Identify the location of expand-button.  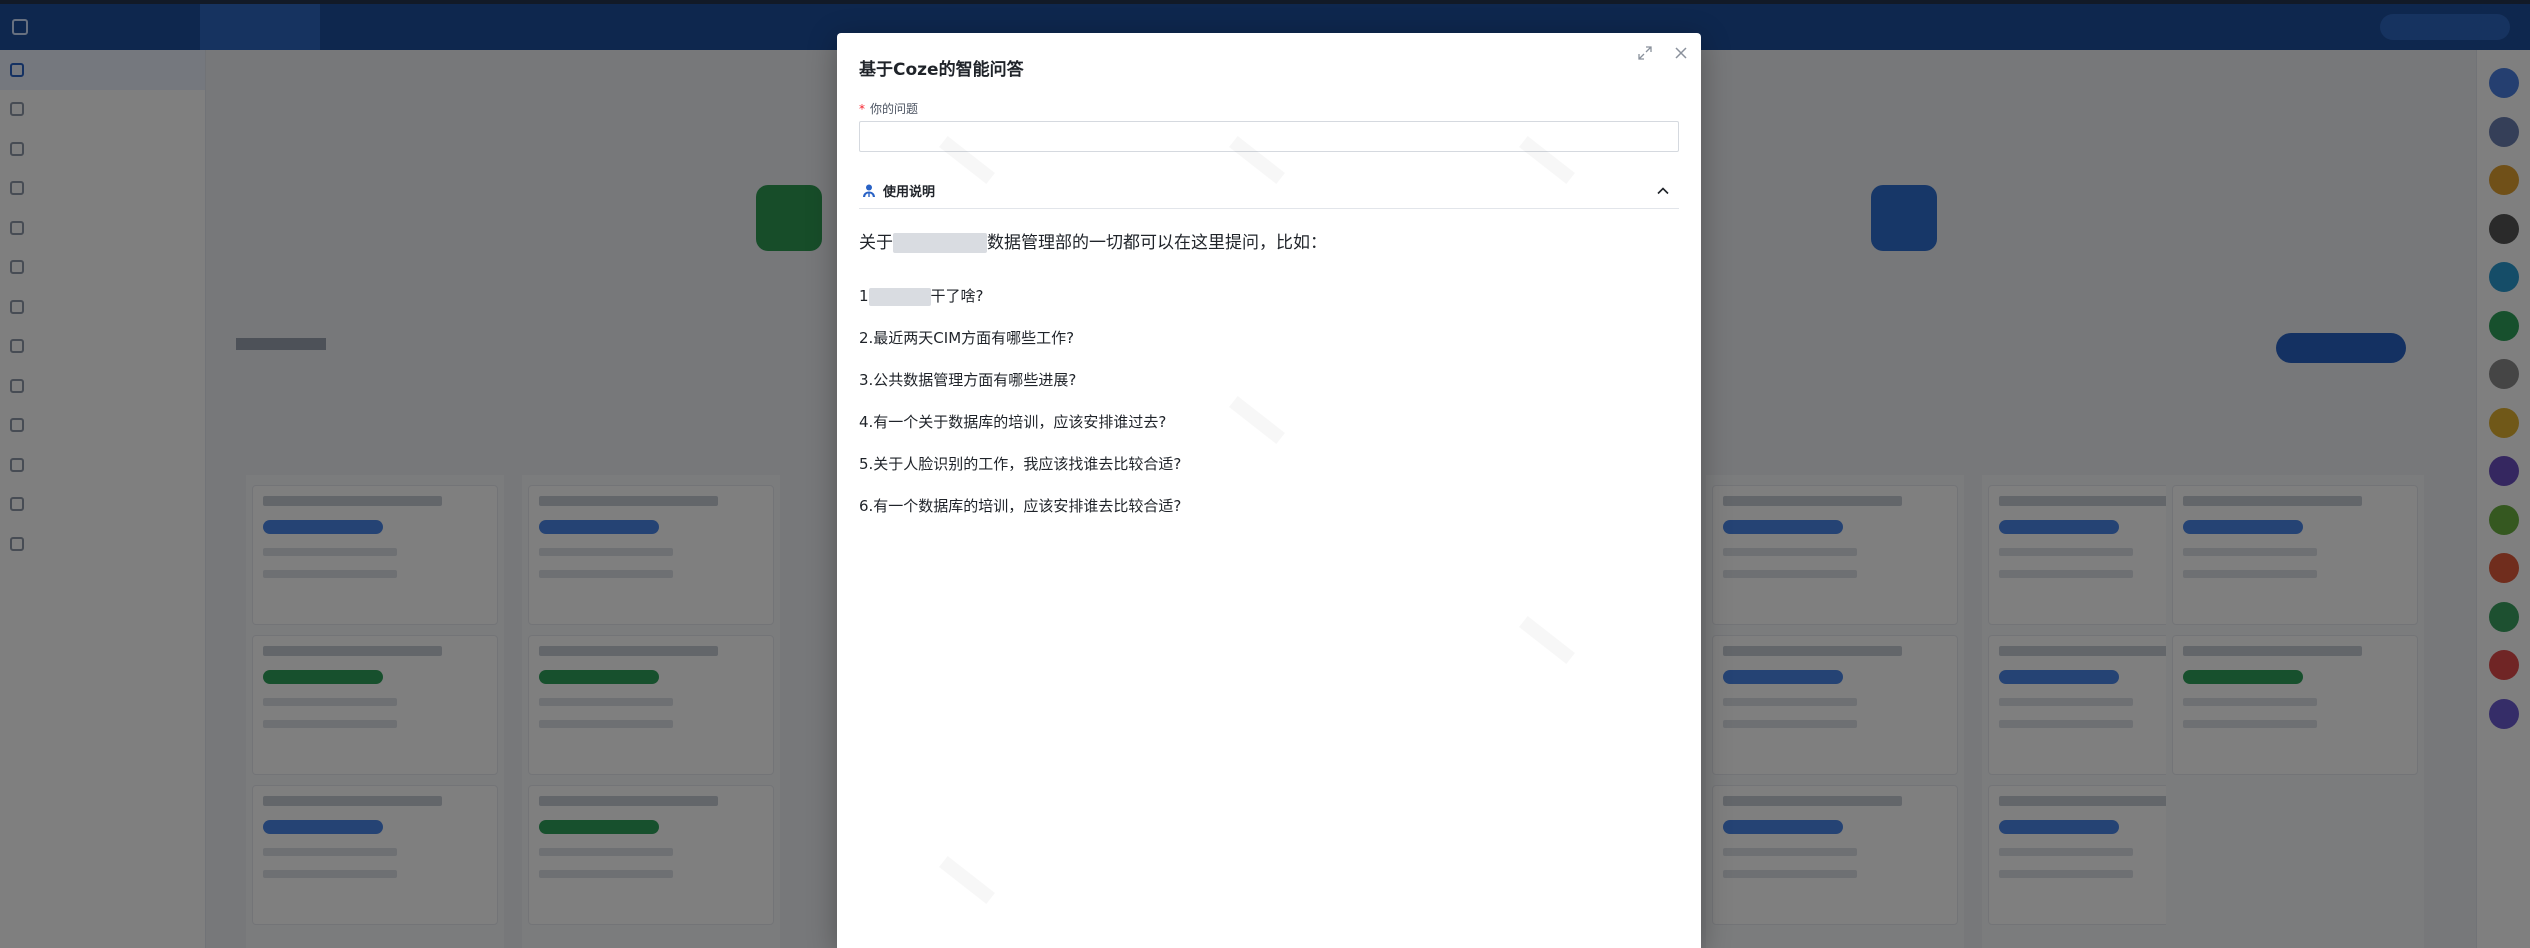
(1645, 53).